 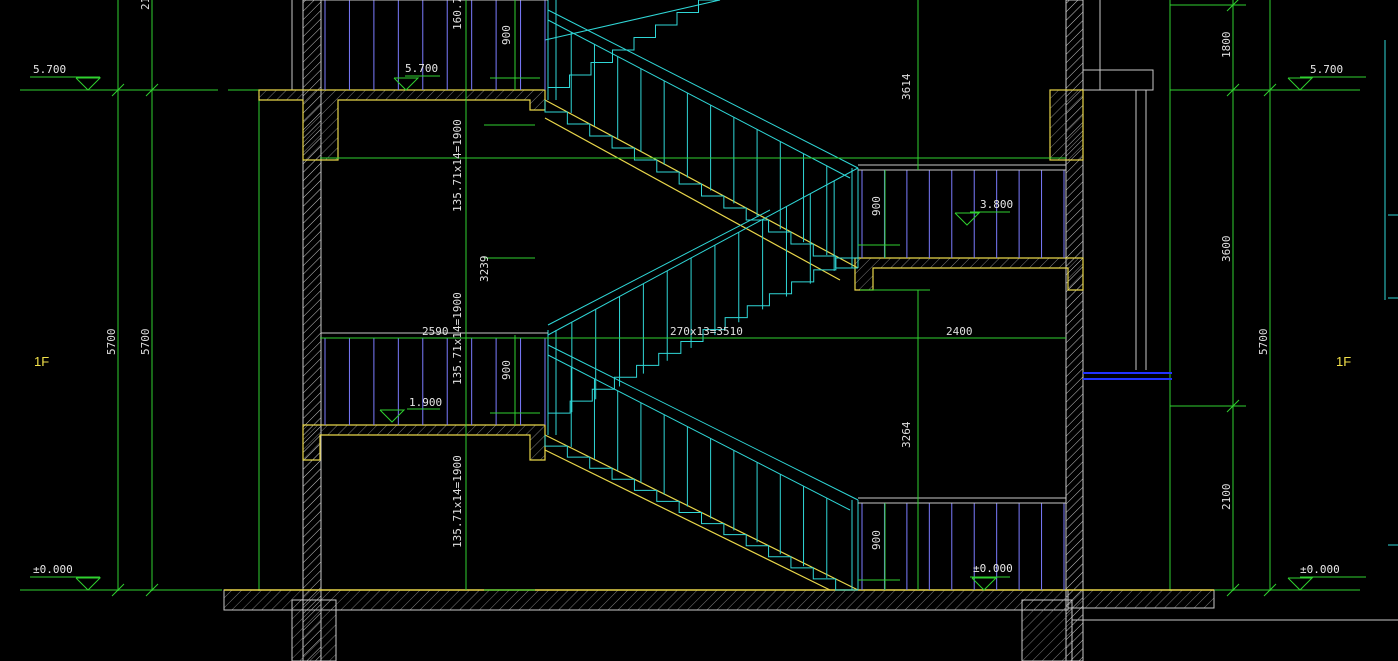 I want to click on dim-left-top-partial: 21, so click(x=145, y=5).